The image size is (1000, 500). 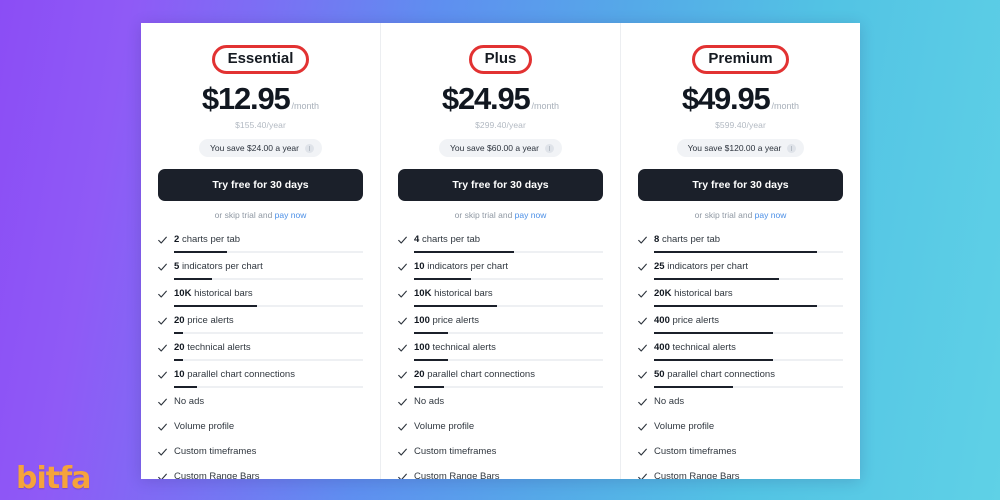 I want to click on feature-value: 400, so click(x=662, y=347).